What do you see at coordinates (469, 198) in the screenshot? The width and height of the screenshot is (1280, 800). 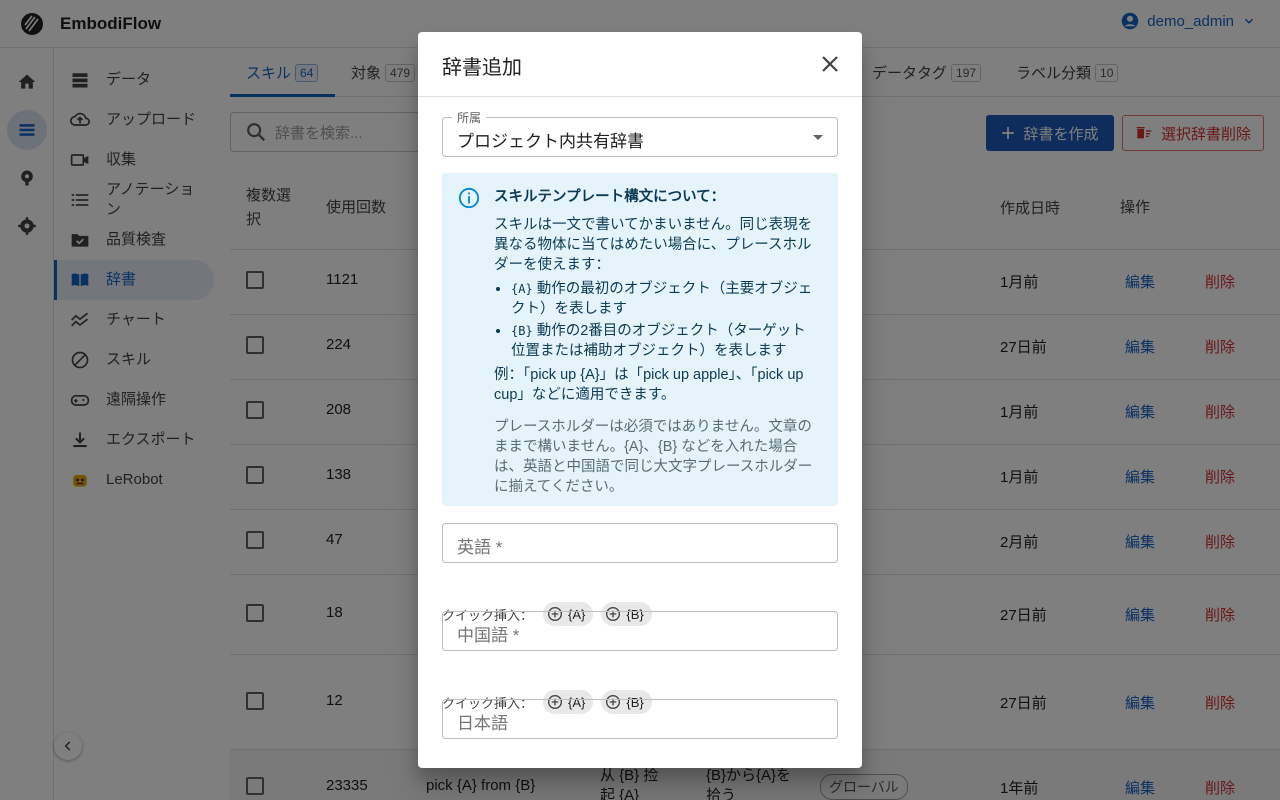 I see `info-icon` at bounding box center [469, 198].